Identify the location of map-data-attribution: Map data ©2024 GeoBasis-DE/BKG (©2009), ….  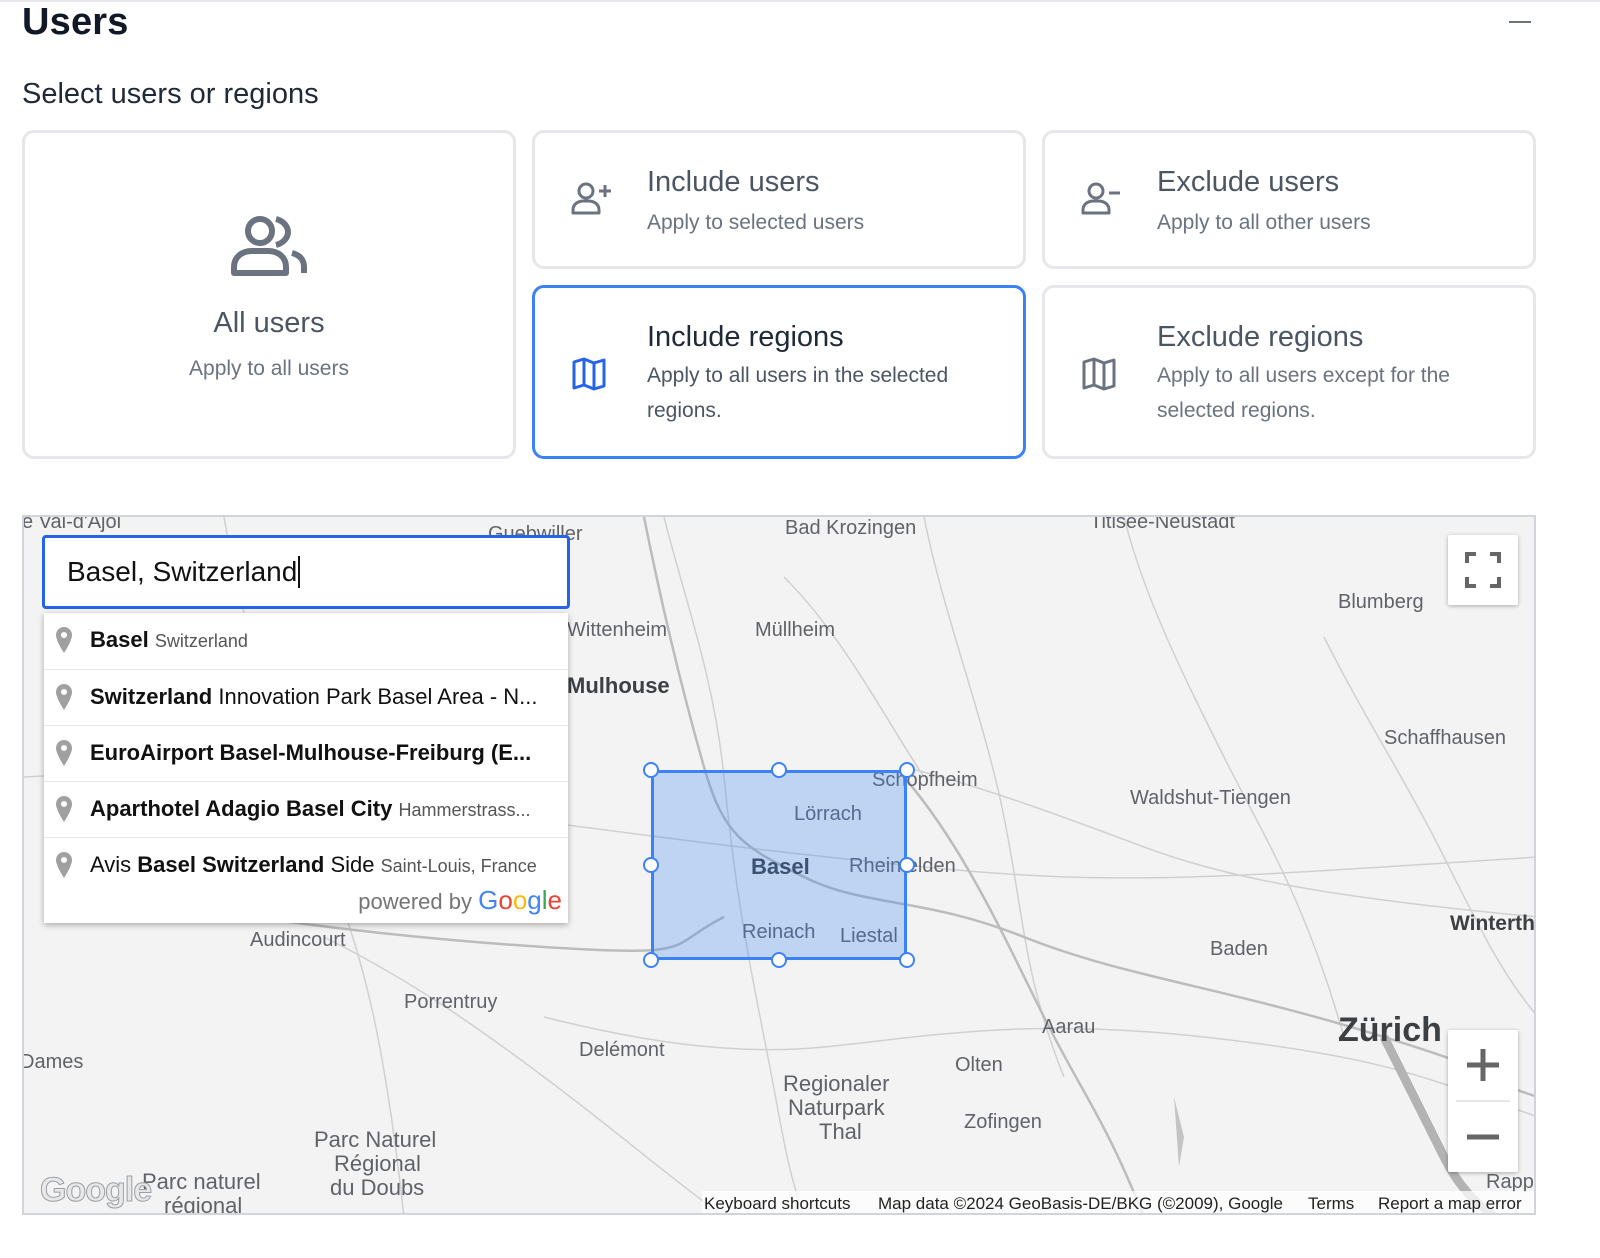
(1080, 1203).